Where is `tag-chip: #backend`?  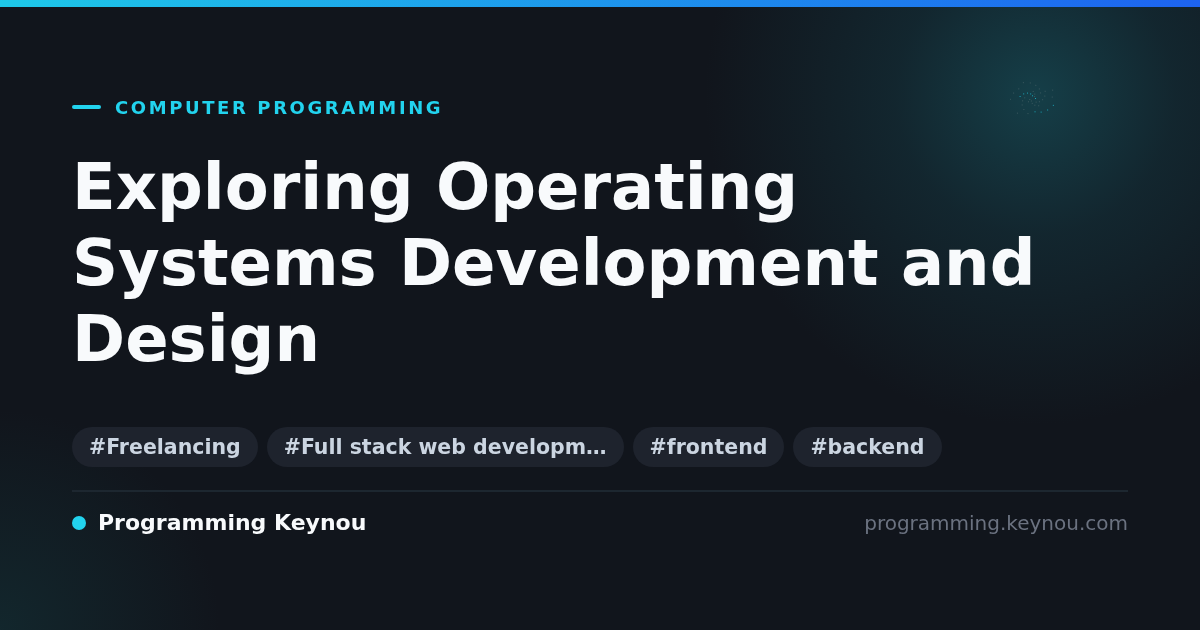
tag-chip: #backend is located at coordinates (867, 447).